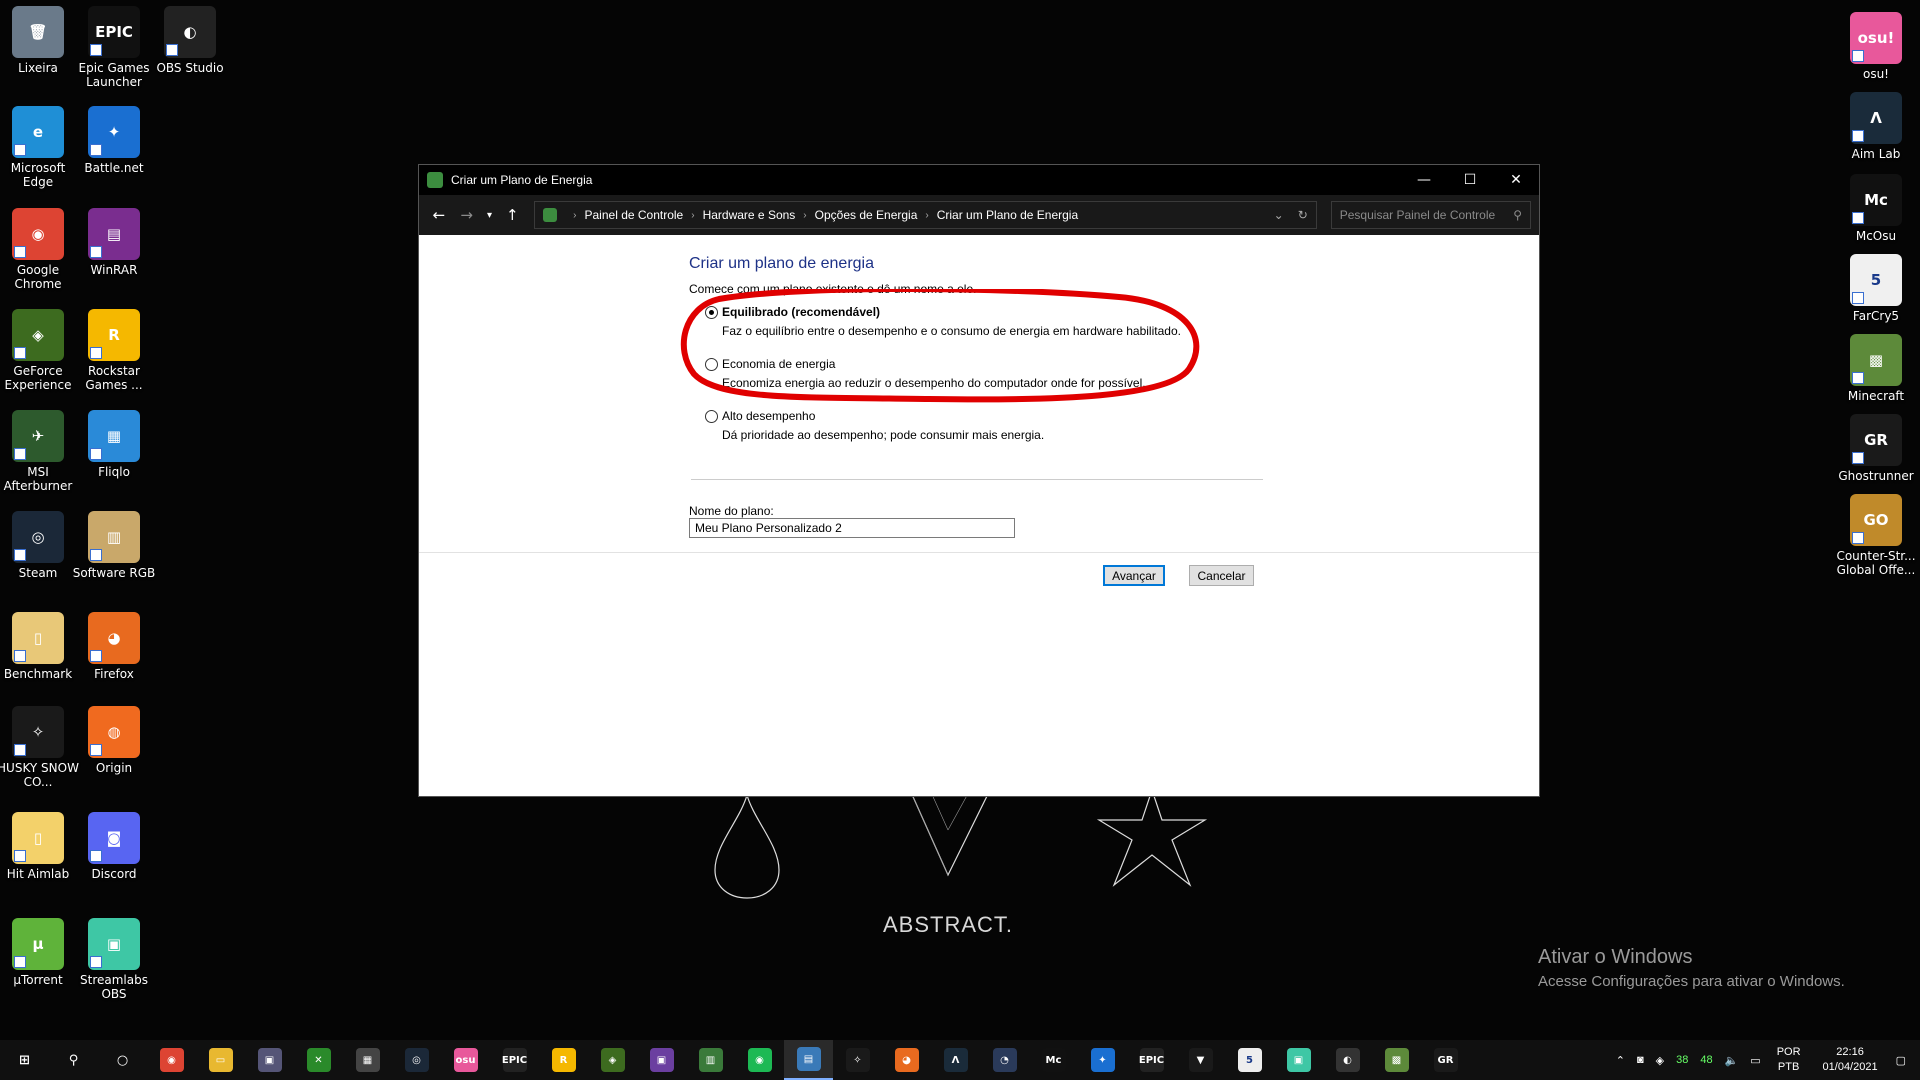  I want to click on desktop-icon-farcry5: 5 FarCry5, so click(1876, 288).